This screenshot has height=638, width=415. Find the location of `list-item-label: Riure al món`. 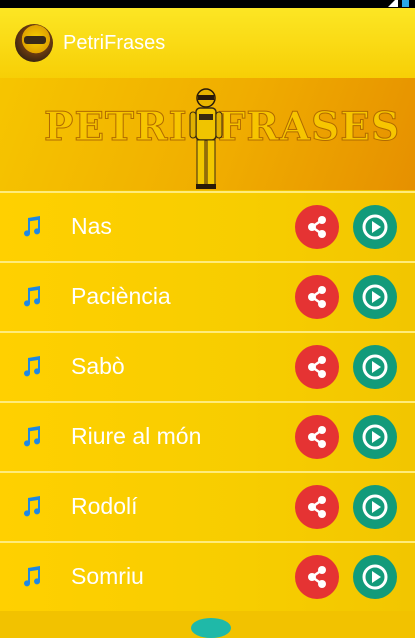

list-item-label: Riure al món is located at coordinates (136, 436).